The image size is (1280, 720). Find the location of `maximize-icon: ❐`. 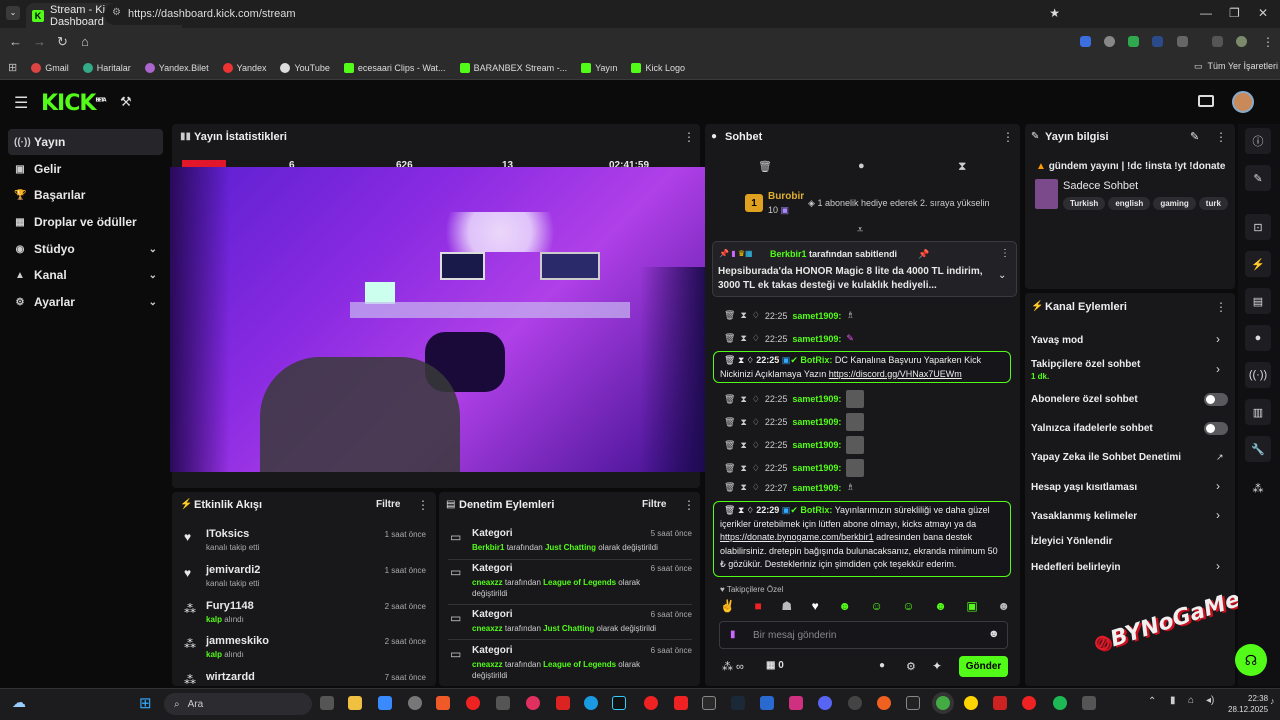

maximize-icon: ❐ is located at coordinates (1234, 13).